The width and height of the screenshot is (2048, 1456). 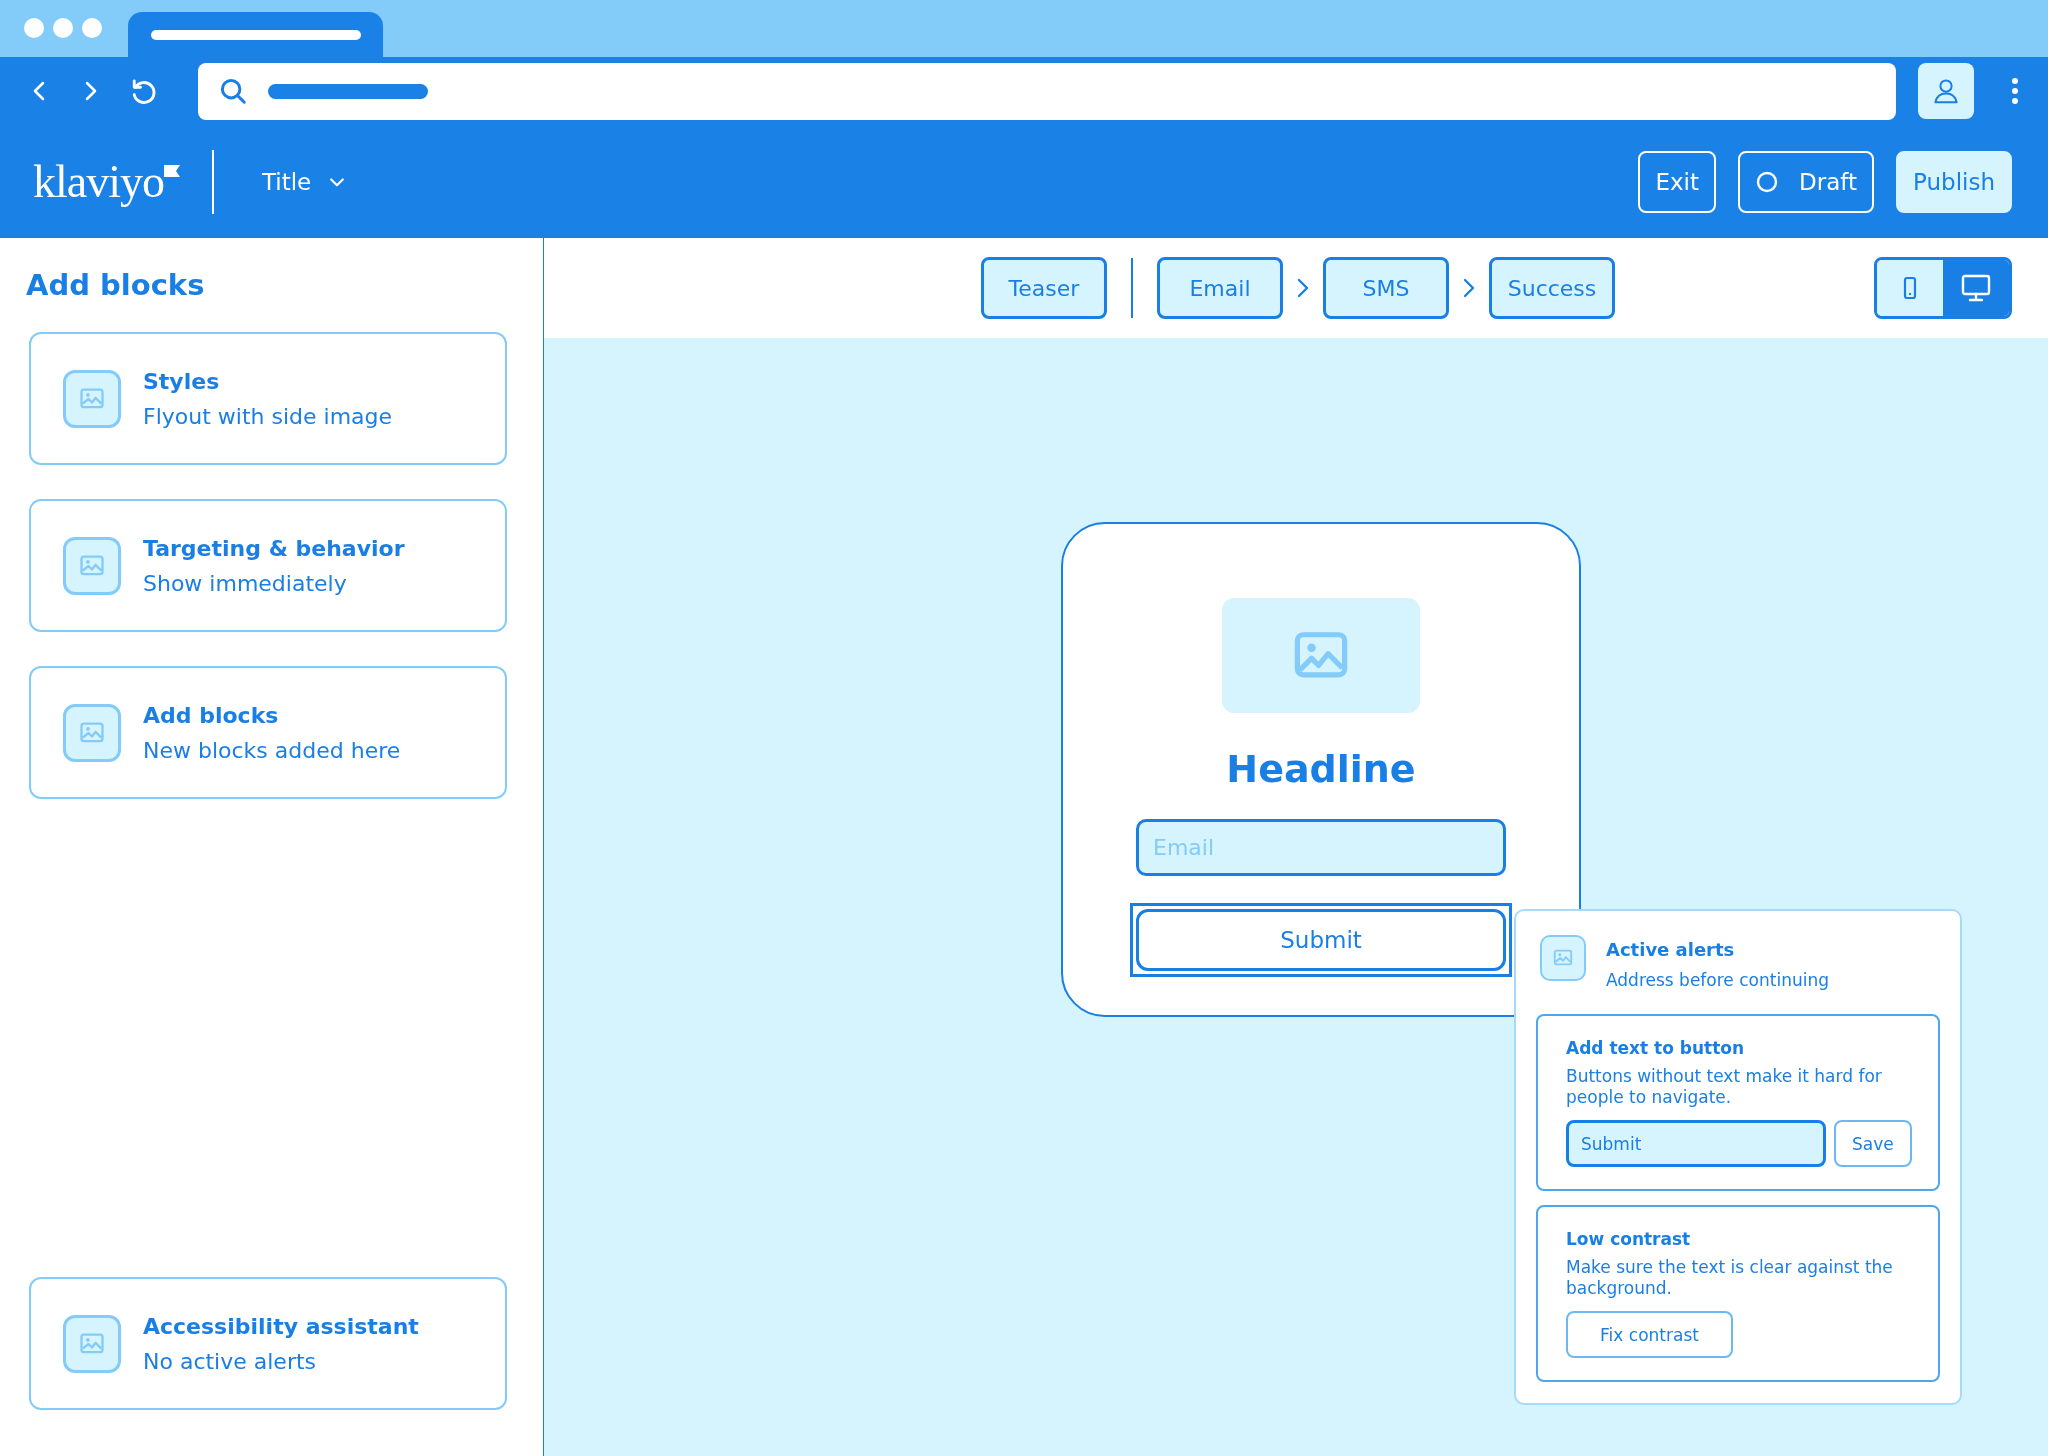 What do you see at coordinates (1677, 181) in the screenshot?
I see `exit-button: Exit` at bounding box center [1677, 181].